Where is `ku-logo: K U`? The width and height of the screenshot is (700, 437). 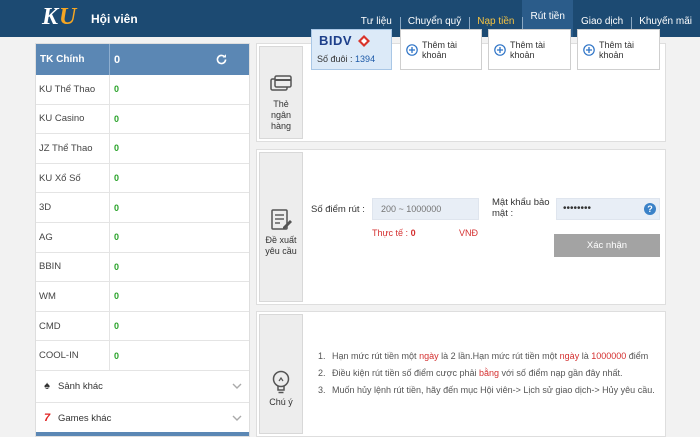 ku-logo: K U is located at coordinates (62, 18).